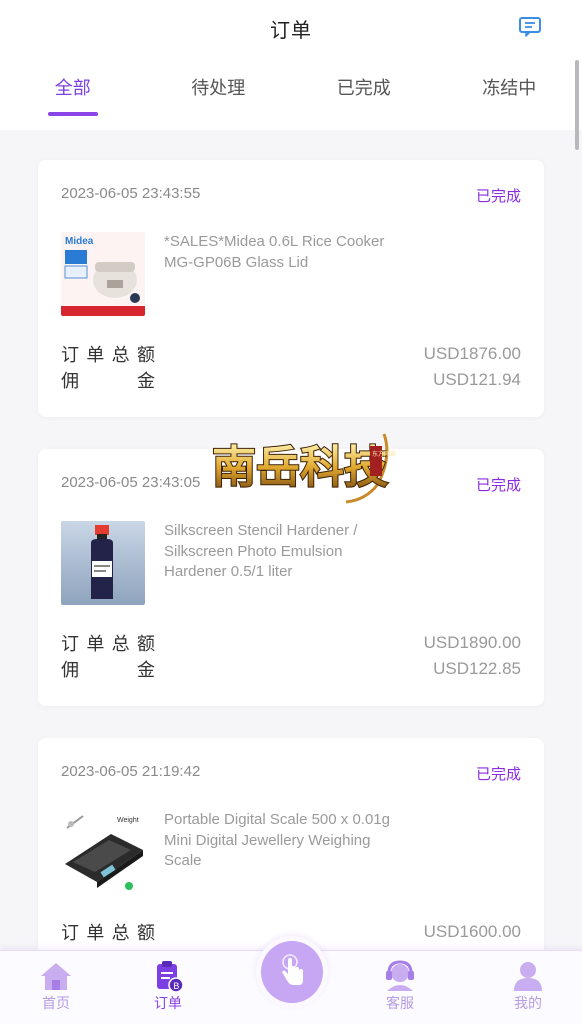 The image size is (582, 1024). I want to click on product-image-rice-cooker: Midea, so click(103, 274).